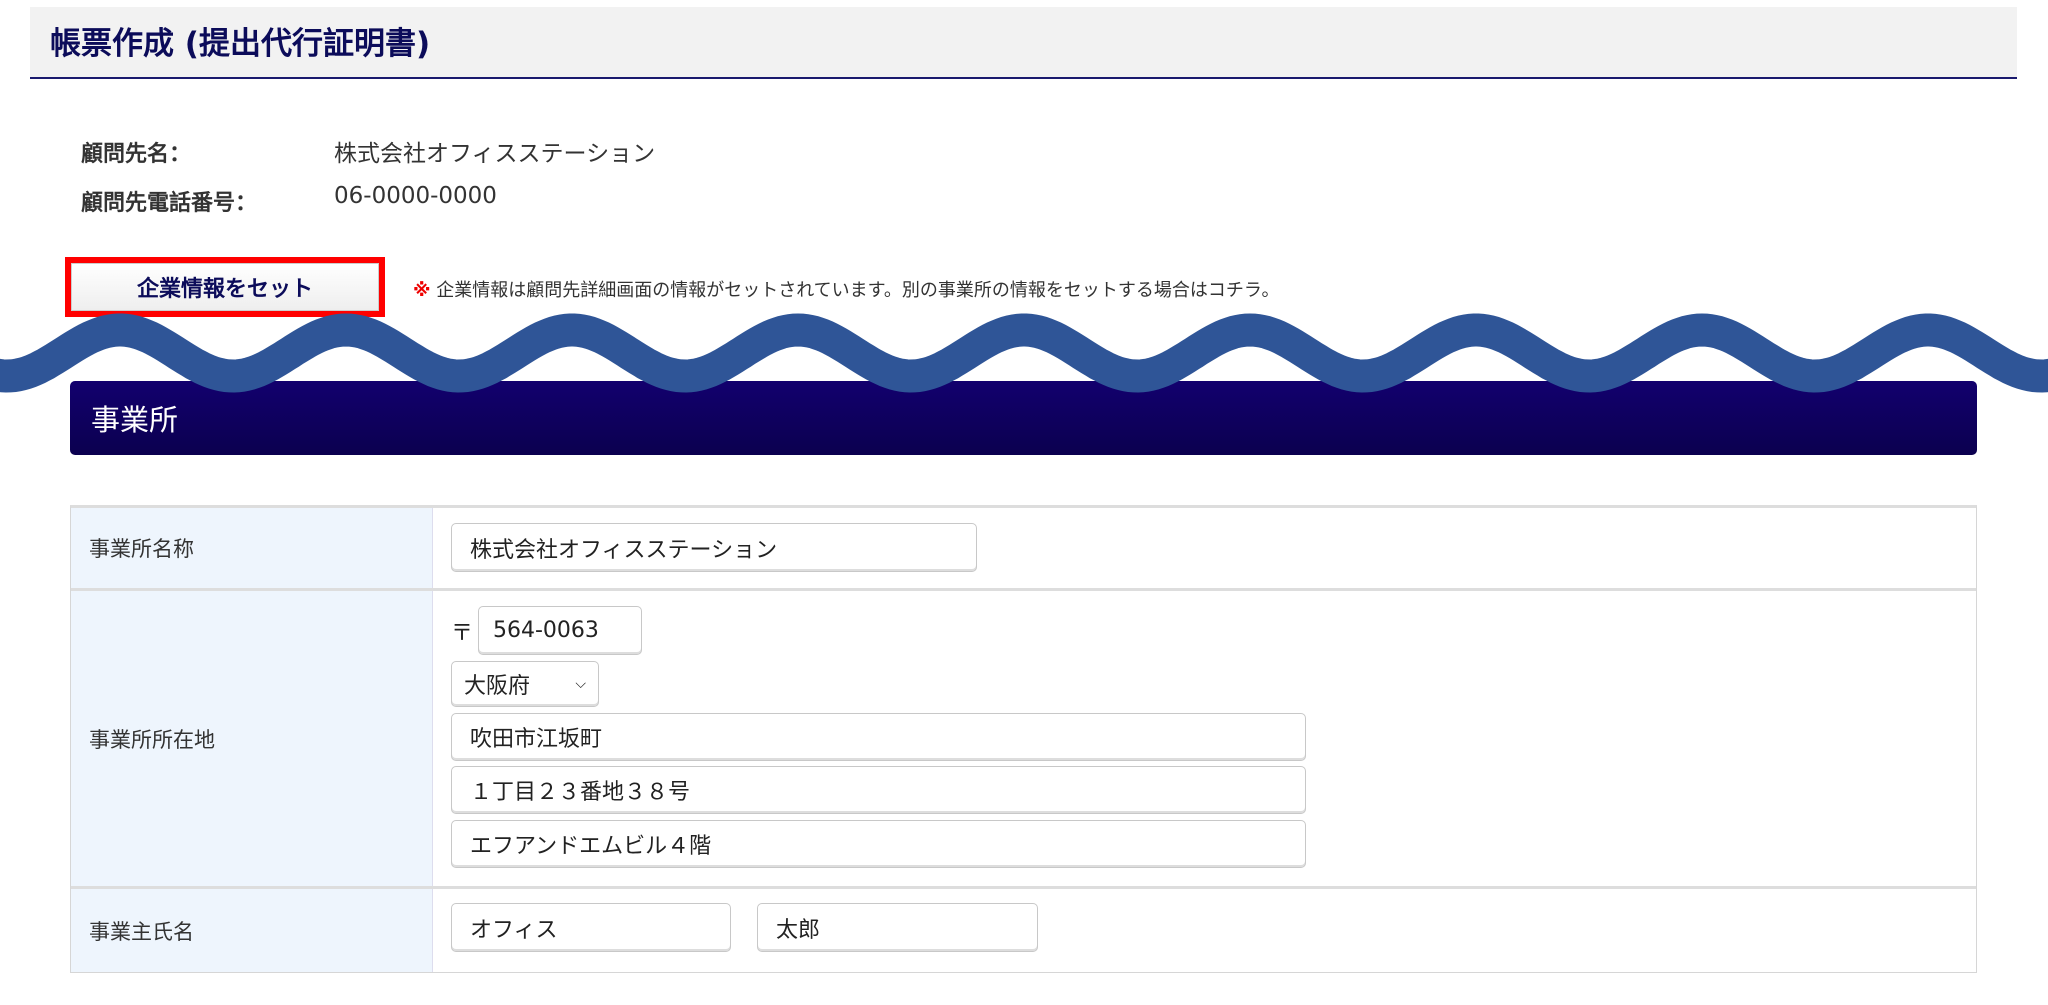  I want to click on row-office-name: 事業所名称 株式会社オフィスステーション, so click(1023, 549).